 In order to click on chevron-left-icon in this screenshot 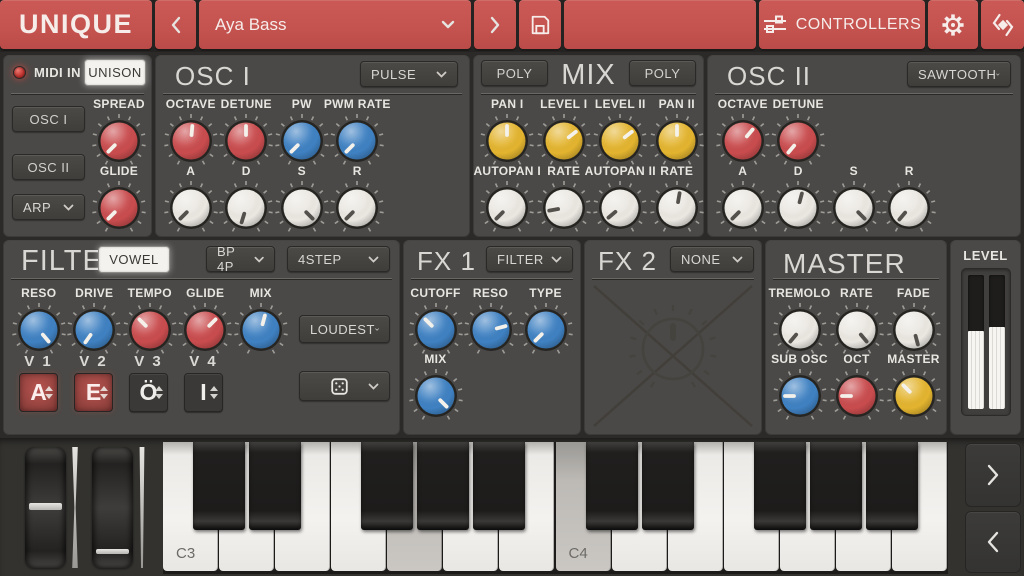, I will do `click(175, 24)`.